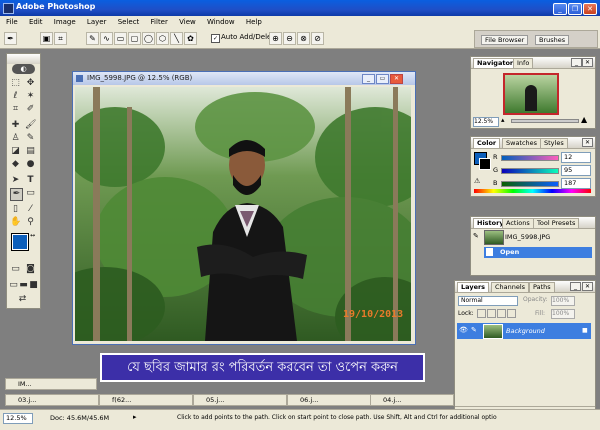  What do you see at coordinates (30, 125) in the screenshot?
I see `brush-tool-icon: 🖌` at bounding box center [30, 125].